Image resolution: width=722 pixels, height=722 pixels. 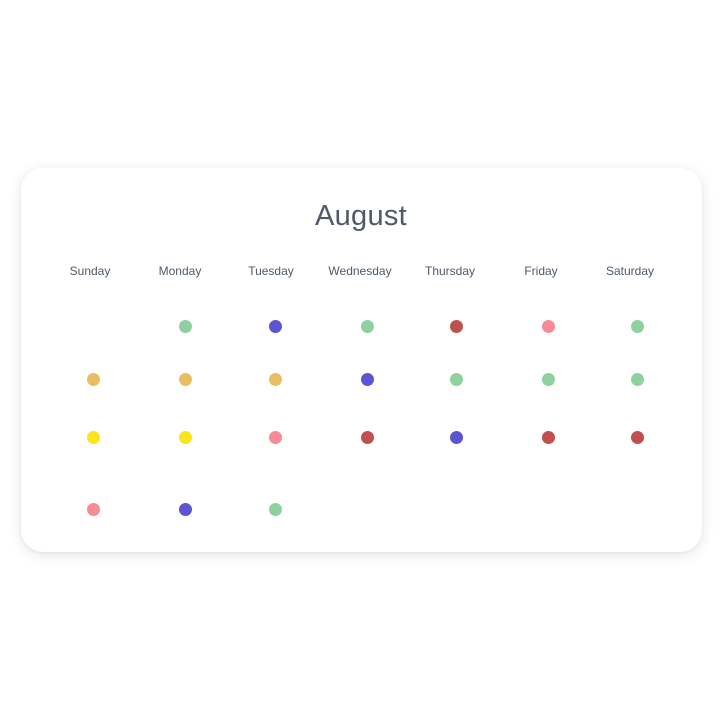 I want to click on weekday-friday: Friday, so click(x=541, y=271).